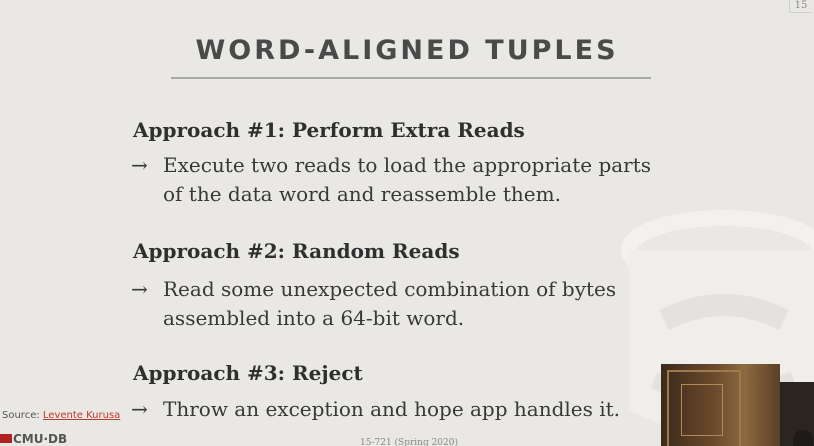 The width and height of the screenshot is (814, 446). I want to click on source-credit: Source: Levente Kurusa, so click(61, 415).